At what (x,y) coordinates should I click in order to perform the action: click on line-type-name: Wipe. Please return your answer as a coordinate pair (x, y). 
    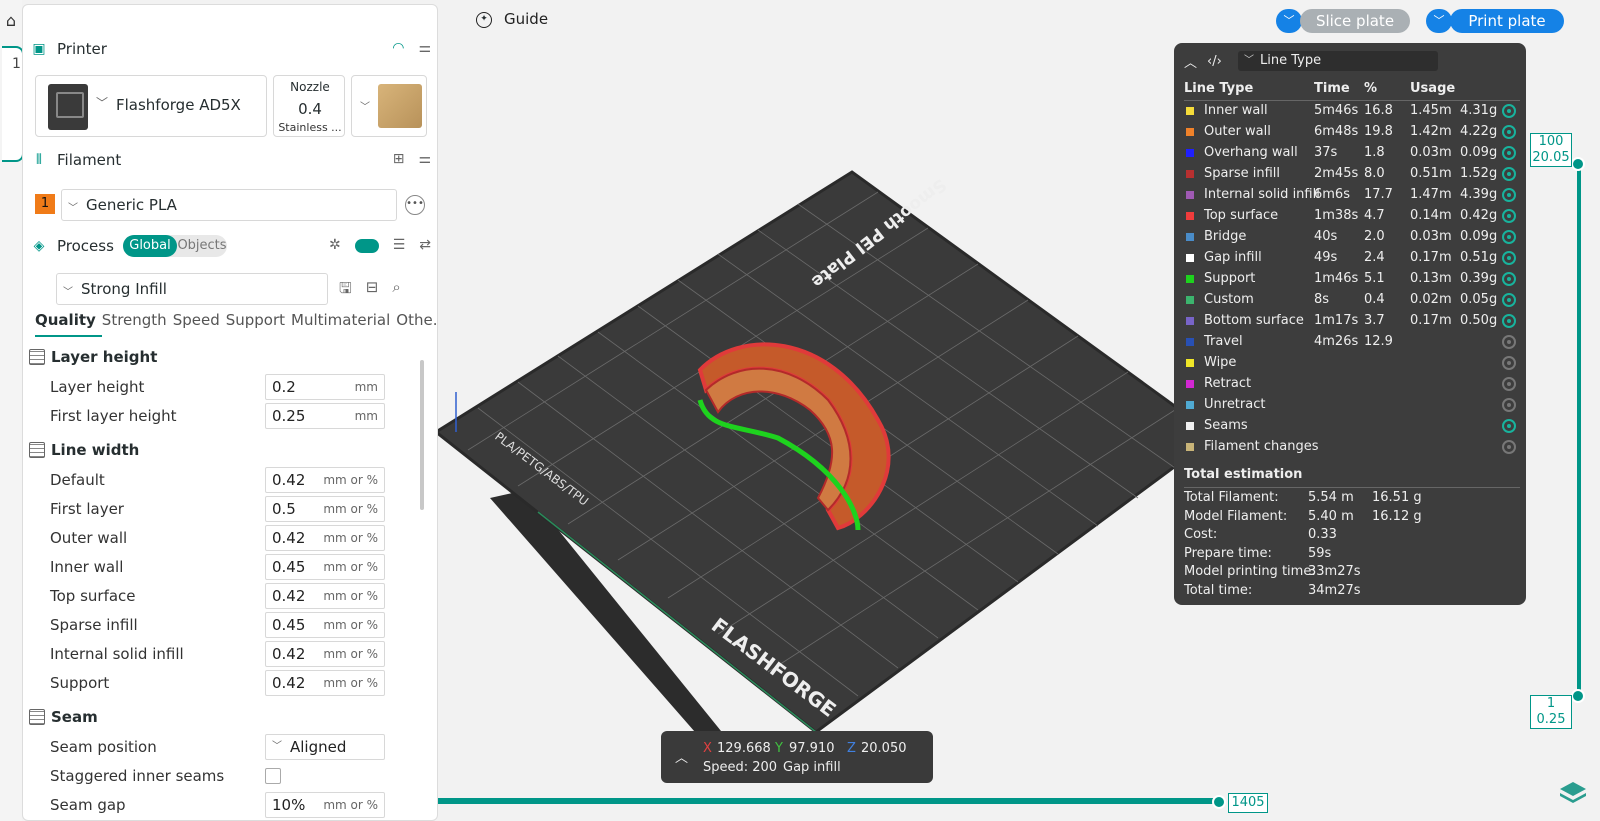
    Looking at the image, I should click on (1220, 362).